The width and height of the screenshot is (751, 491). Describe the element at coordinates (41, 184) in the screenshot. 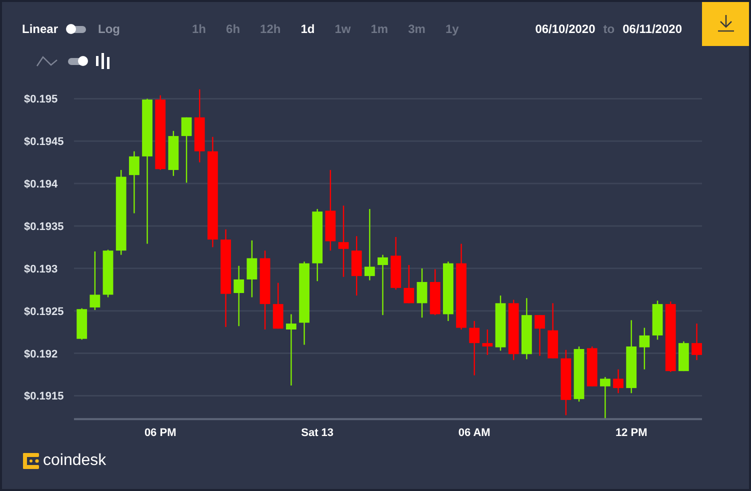

I see `y-axis-label: $0.194` at that location.